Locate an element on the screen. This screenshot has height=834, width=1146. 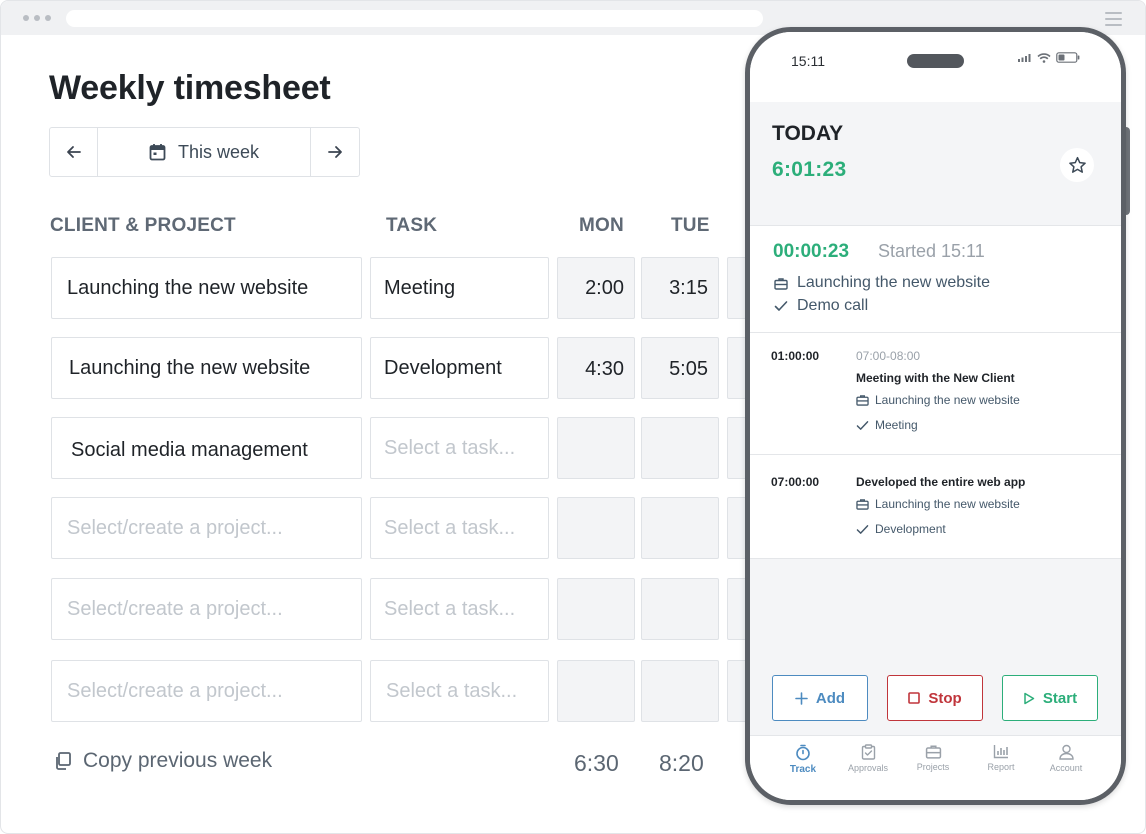
arrow-right-icon is located at coordinates (335, 152).